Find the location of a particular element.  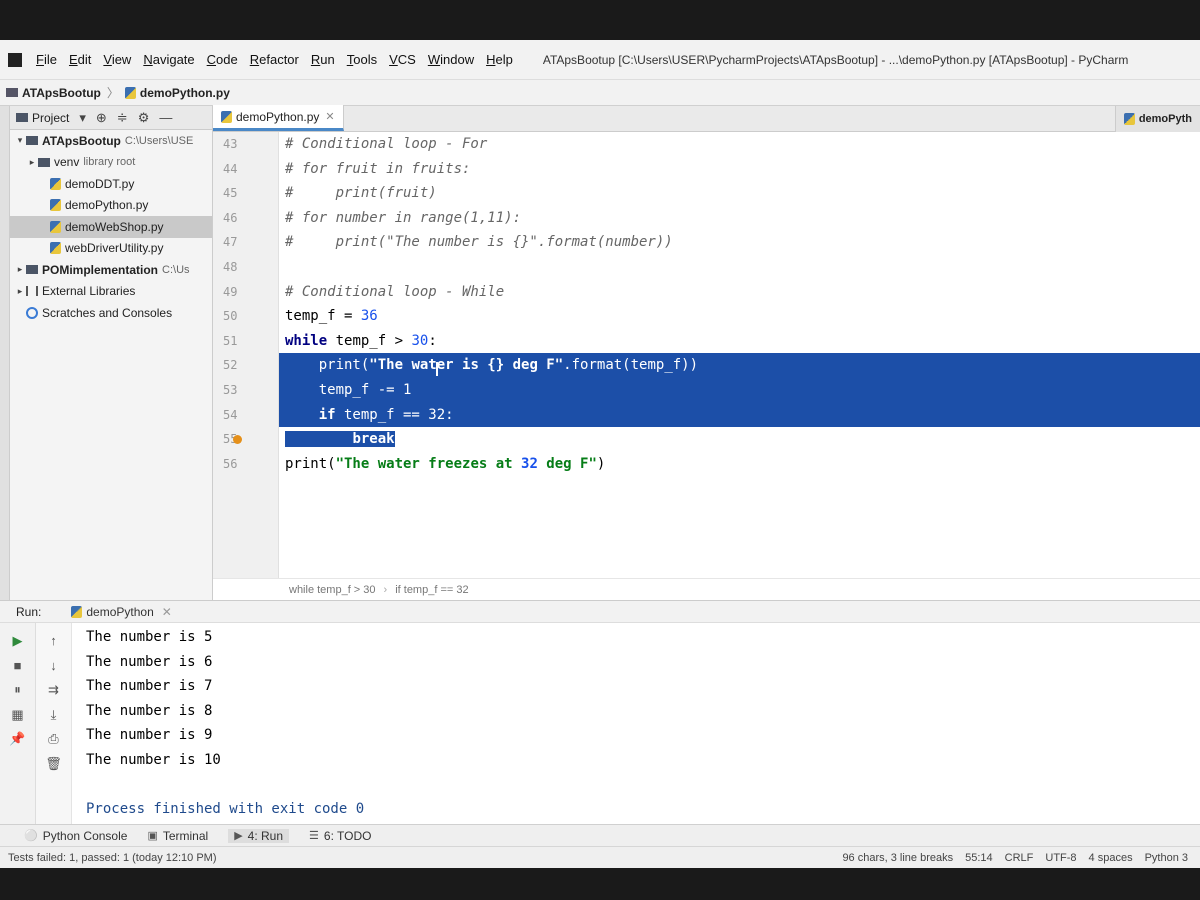

collapse-all-icon: ≑ is located at coordinates (122, 118).